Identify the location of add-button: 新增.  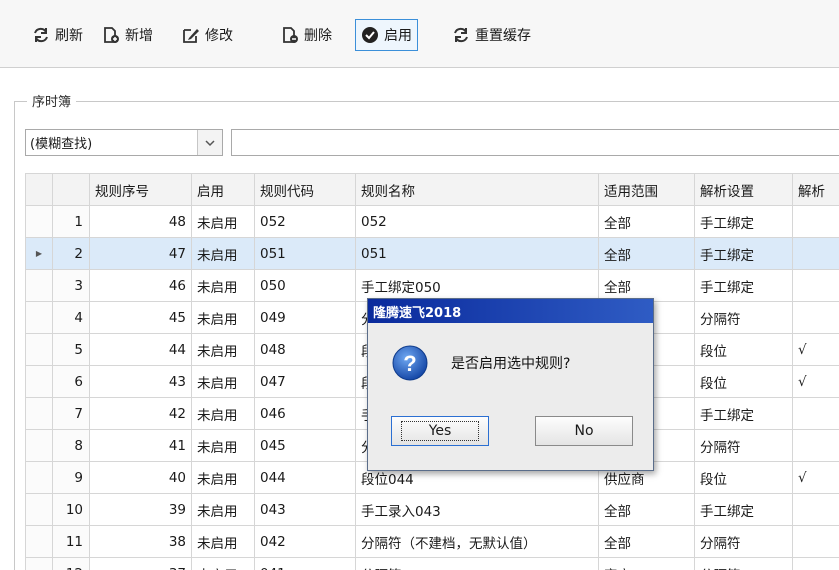
(127, 35).